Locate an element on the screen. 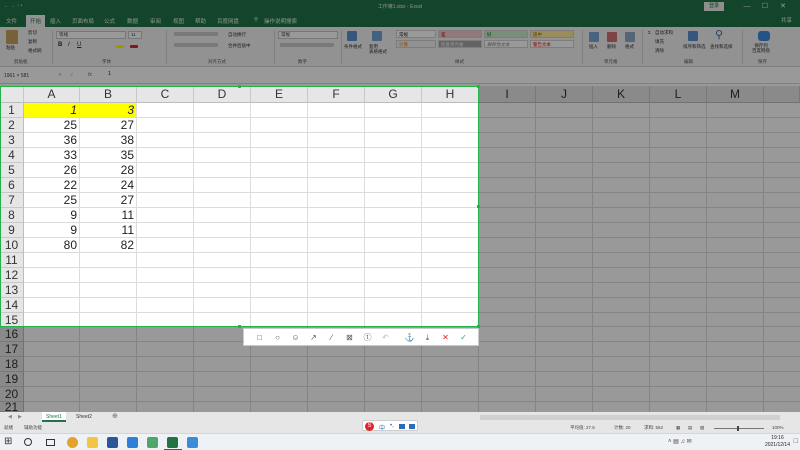 Image resolution: width=800 pixels, height=450 pixels. ellipse-icon: ○ is located at coordinates (277, 337).